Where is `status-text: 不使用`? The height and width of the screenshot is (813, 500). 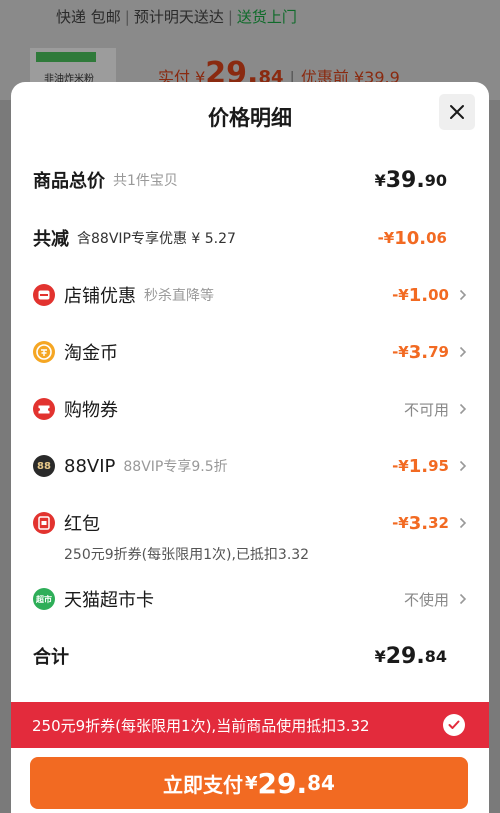 status-text: 不使用 is located at coordinates (426, 599).